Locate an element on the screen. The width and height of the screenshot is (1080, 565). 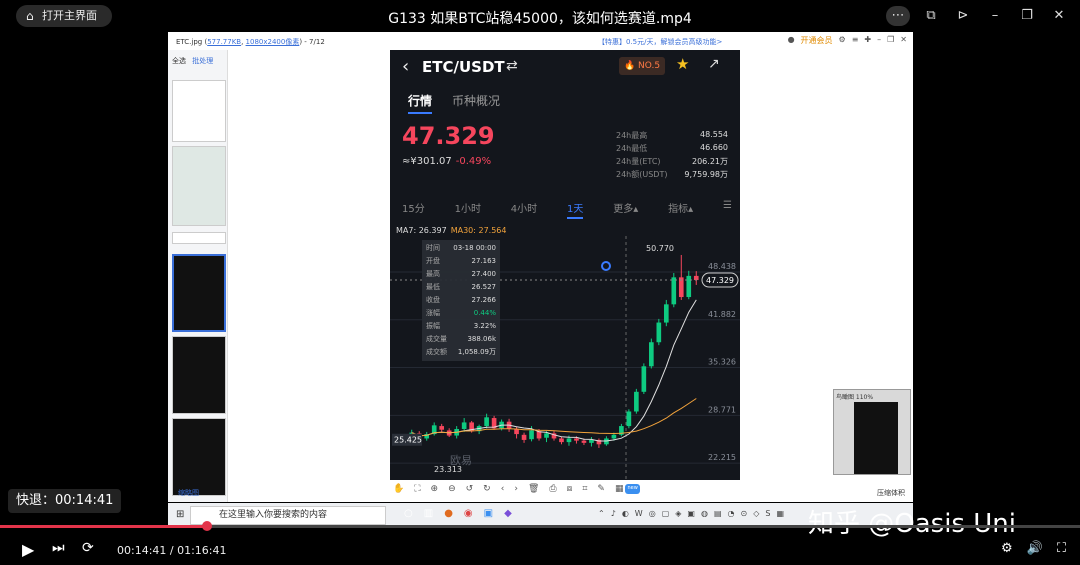
maximize-icon: ❐ is located at coordinates (1027, 16).